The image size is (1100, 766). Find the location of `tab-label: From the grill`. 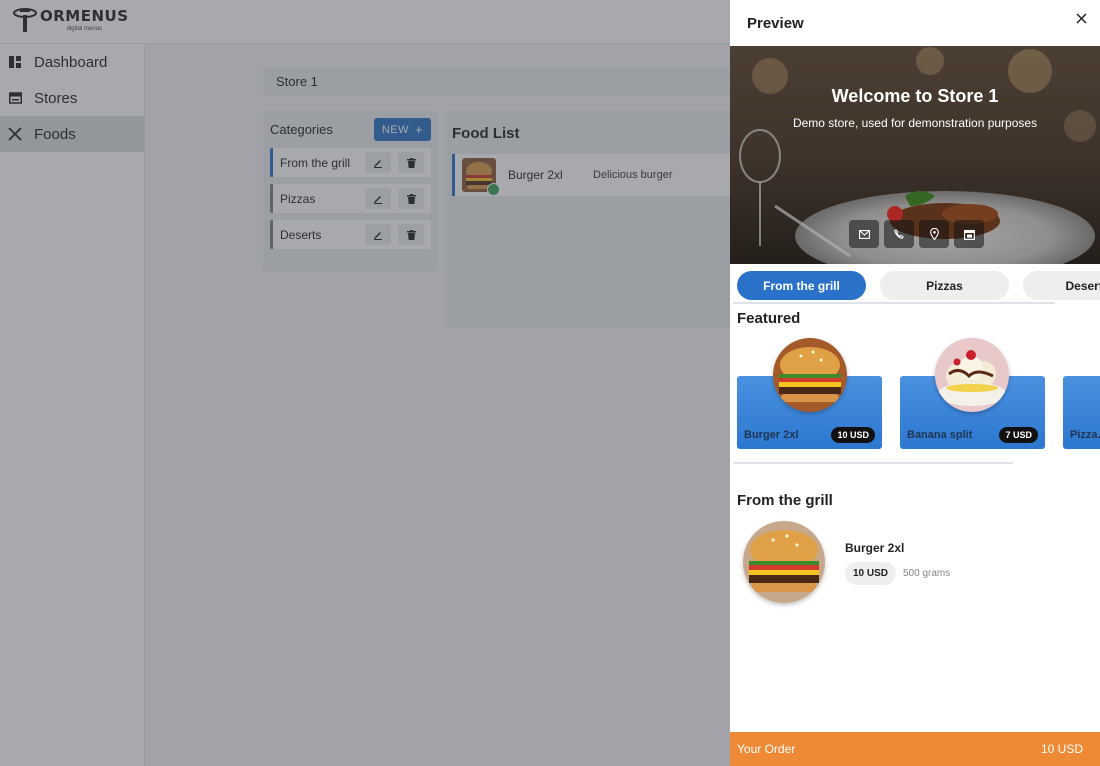

tab-label: From the grill is located at coordinates (801, 285).